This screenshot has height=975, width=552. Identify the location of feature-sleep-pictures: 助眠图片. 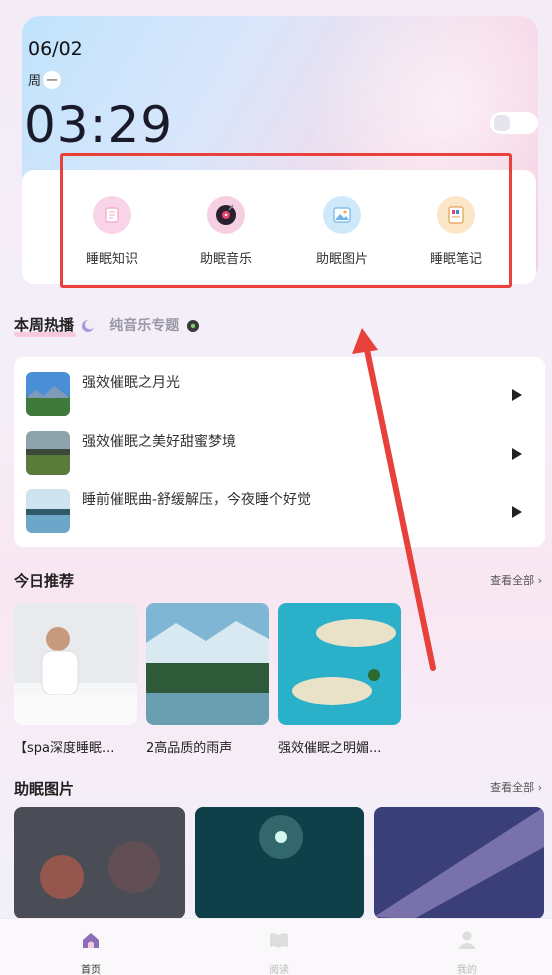
(342, 231).